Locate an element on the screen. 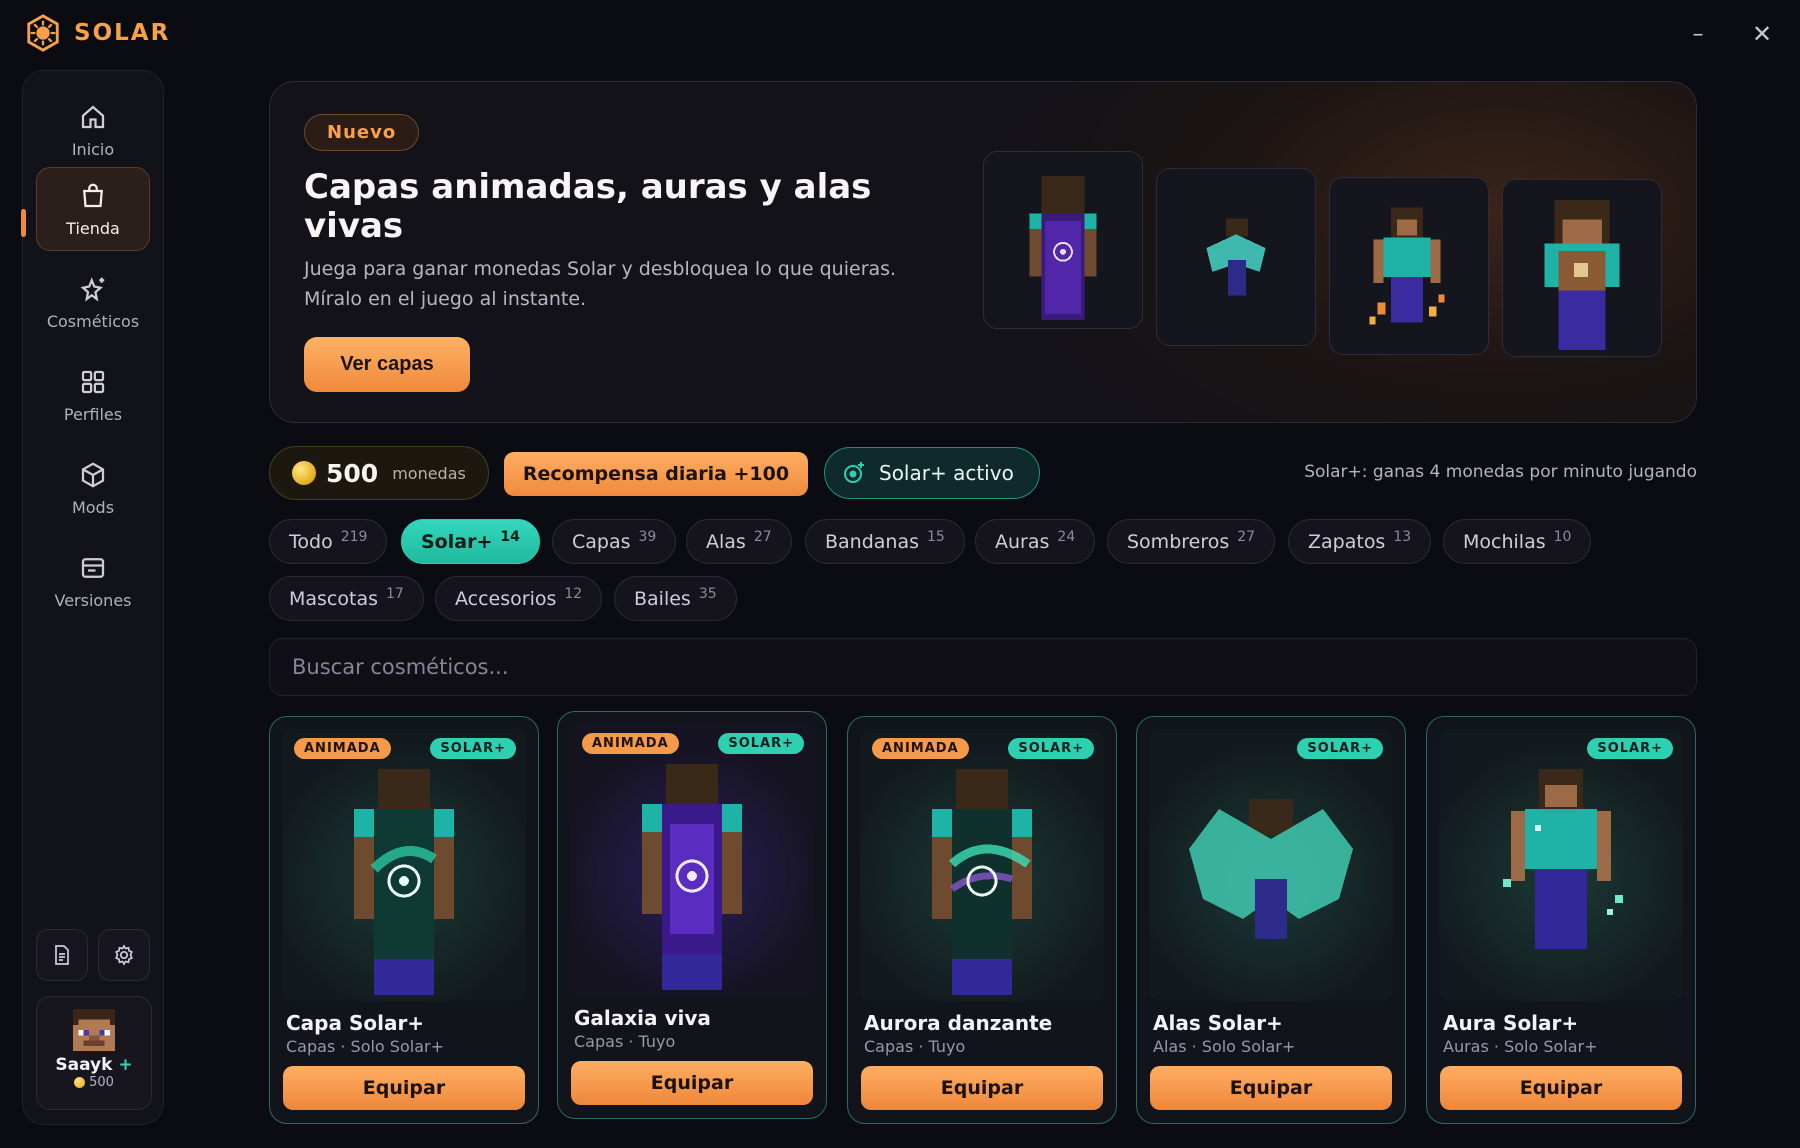 This screenshot has width=1800, height=1148. sidebar-item-label: Versiones is located at coordinates (93, 600).